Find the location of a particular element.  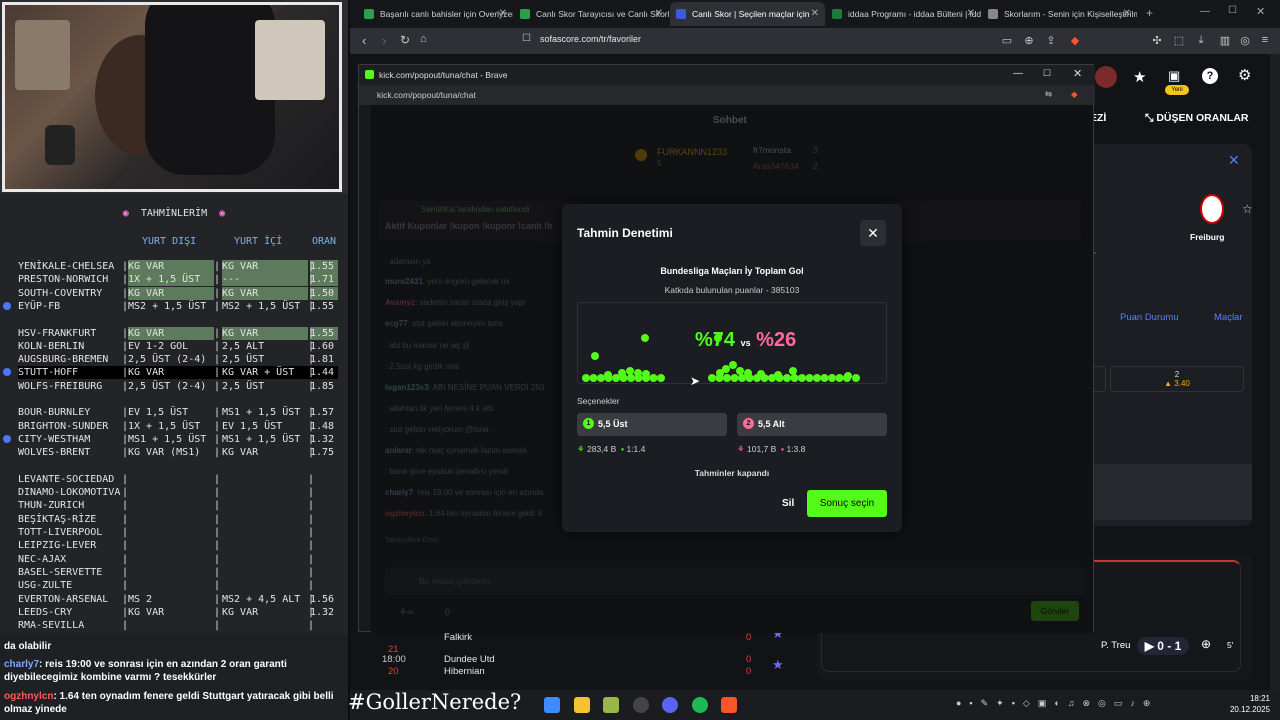

prediction-cell: EV 1,5 ÜST is located at coordinates (158, 413).